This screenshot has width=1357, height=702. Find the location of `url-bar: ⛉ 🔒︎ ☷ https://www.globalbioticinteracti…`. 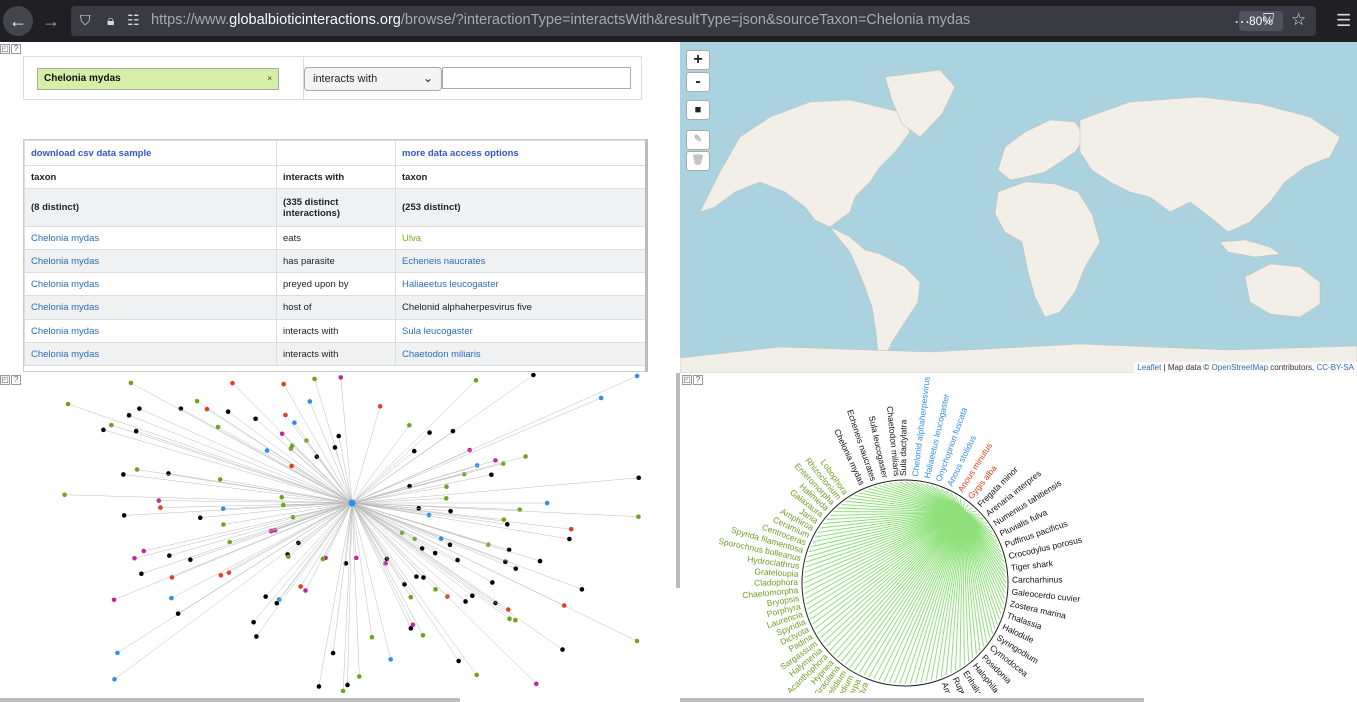

url-bar: ⛉ 🔒︎ ☷ https://www.globalbioticinteracti… is located at coordinates (693, 21).